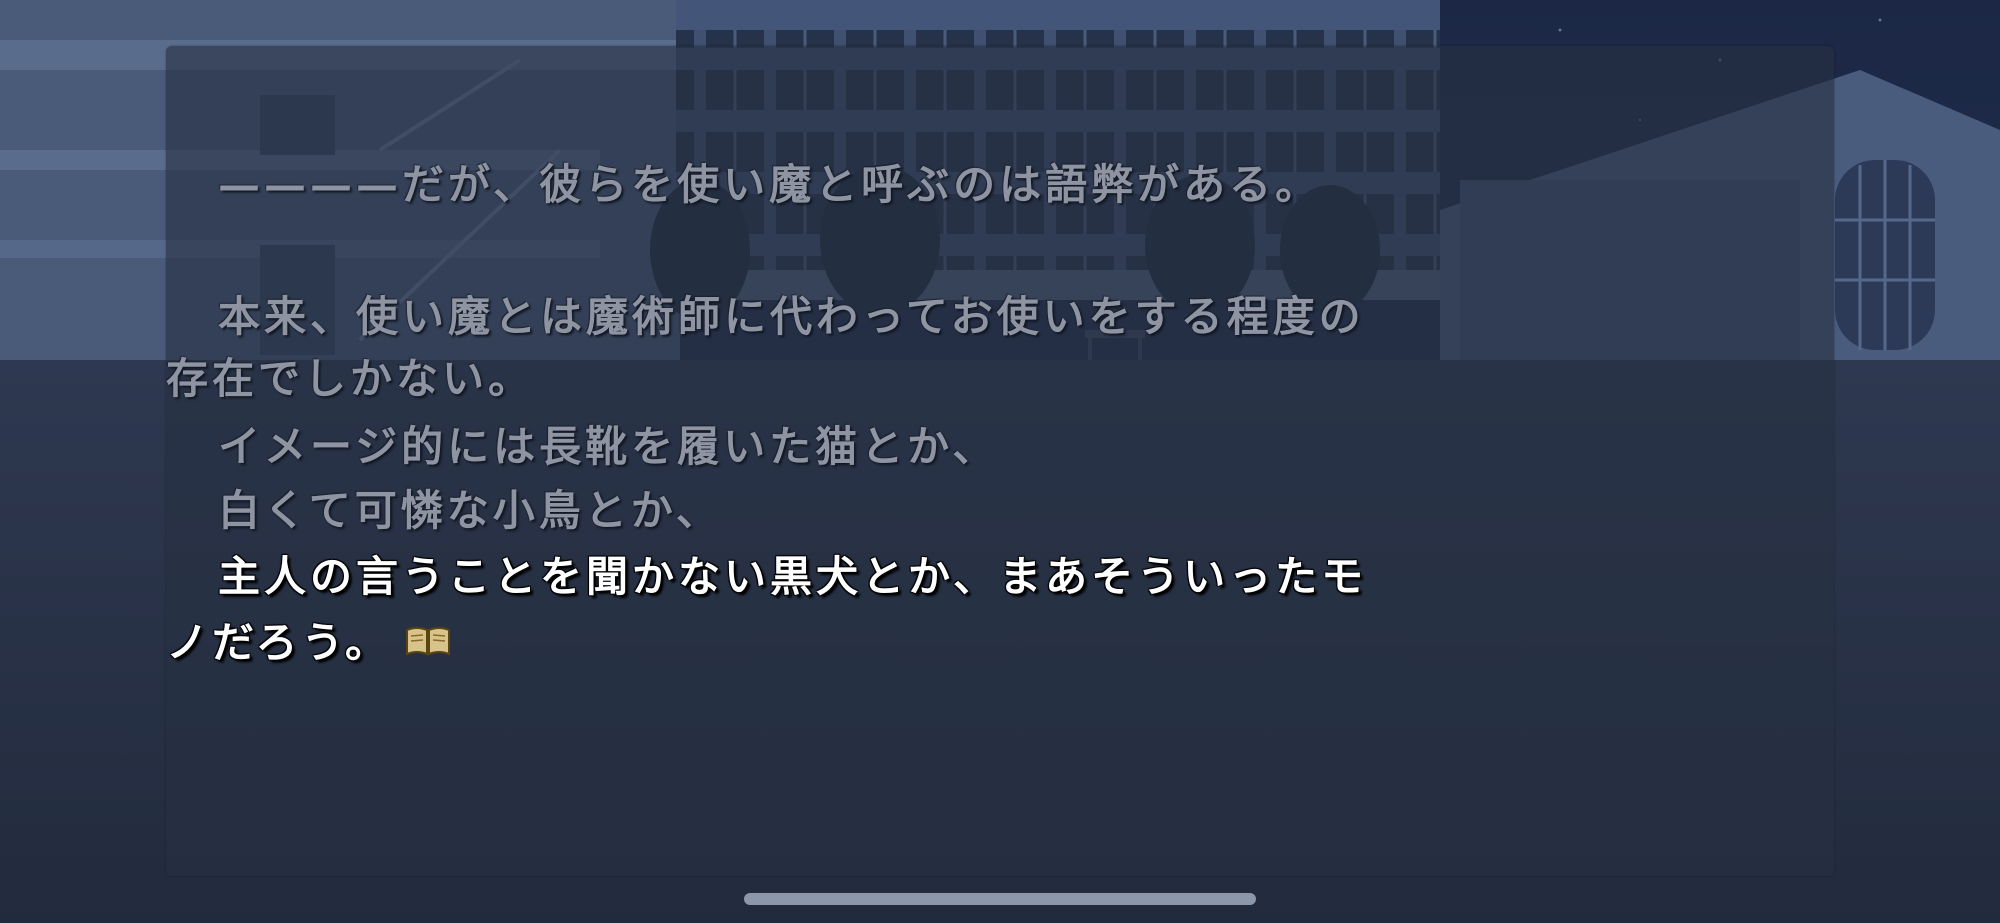  I want to click on dialogue-line-current-2: ノだろう。, so click(308, 644).